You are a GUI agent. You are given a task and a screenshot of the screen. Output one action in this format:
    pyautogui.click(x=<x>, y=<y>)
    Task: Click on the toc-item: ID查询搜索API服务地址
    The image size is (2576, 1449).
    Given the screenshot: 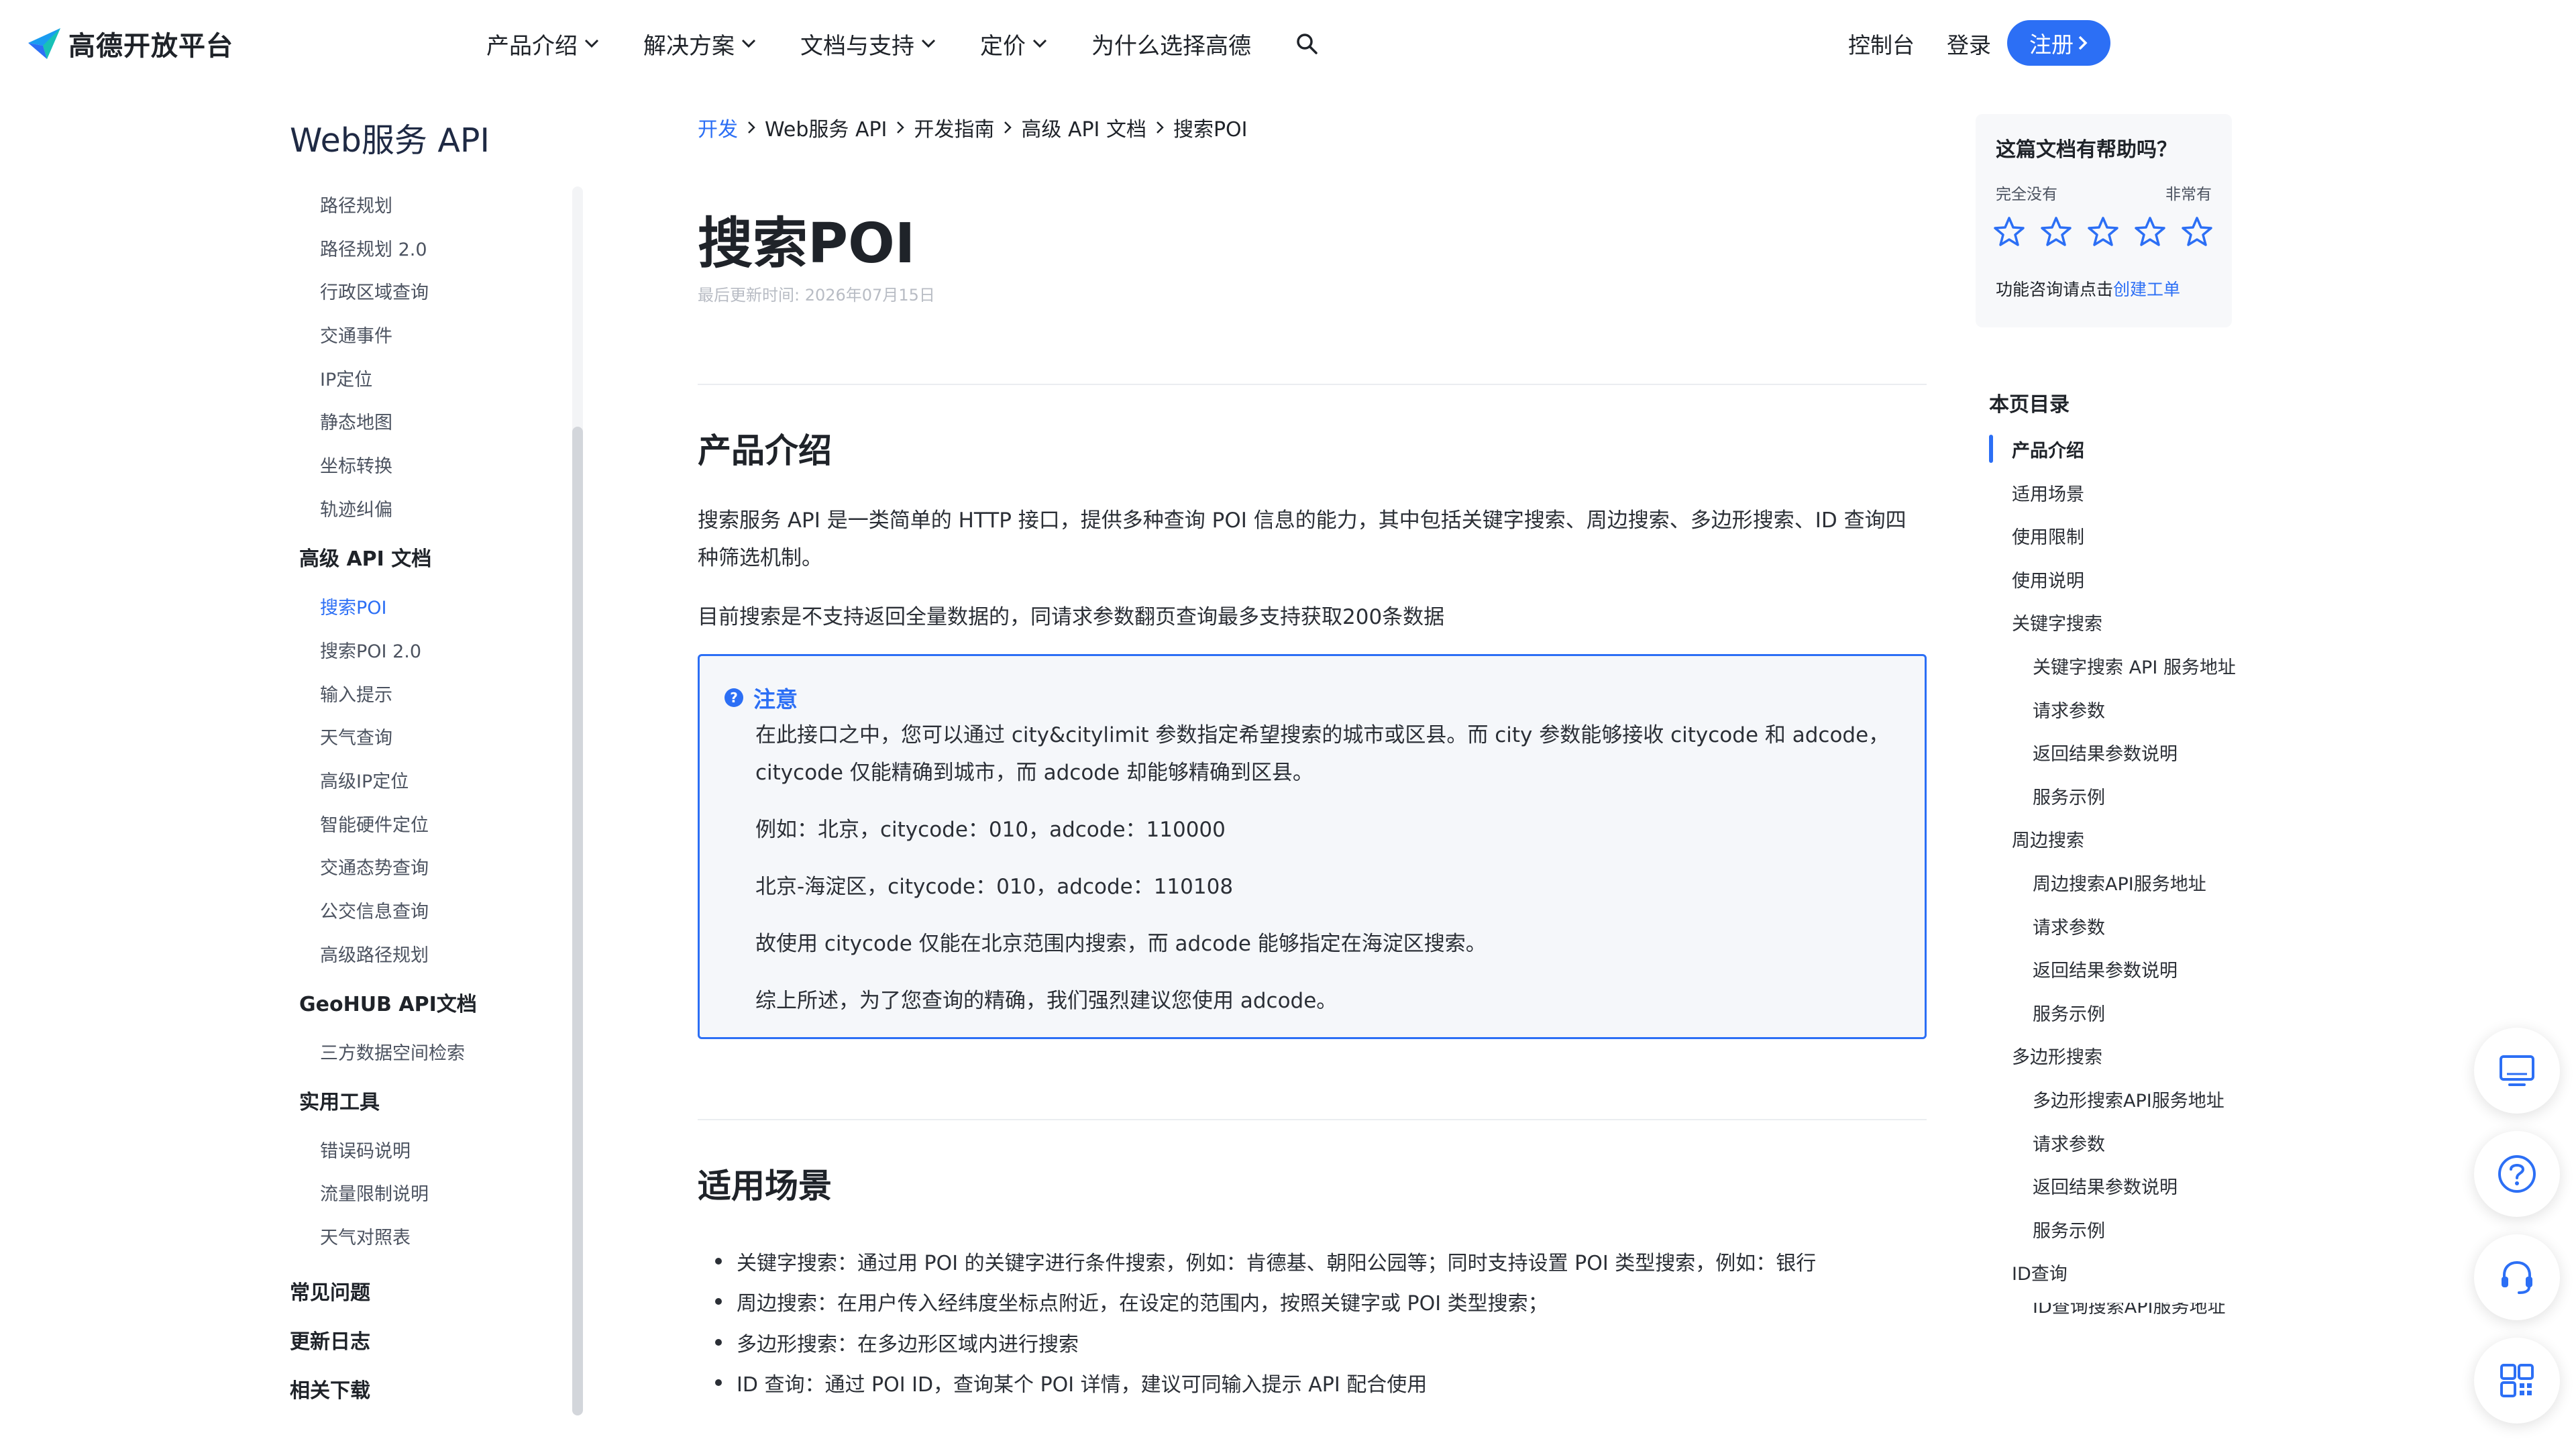 What is the action you would take?
    pyautogui.click(x=2129, y=1309)
    